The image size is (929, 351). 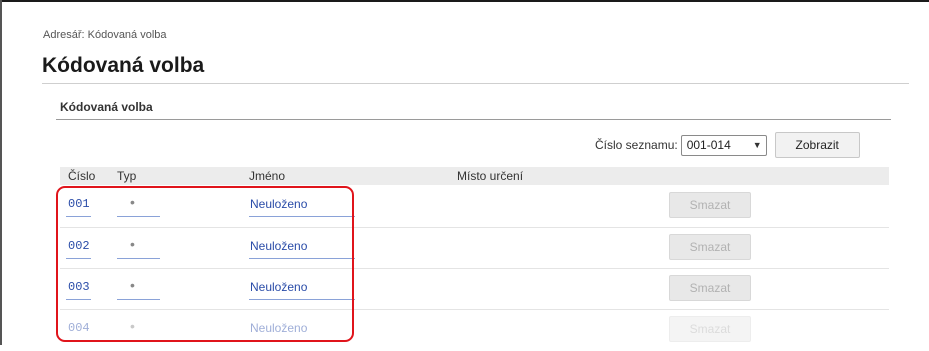 What do you see at coordinates (127, 176) in the screenshot?
I see `header-type: Typ` at bounding box center [127, 176].